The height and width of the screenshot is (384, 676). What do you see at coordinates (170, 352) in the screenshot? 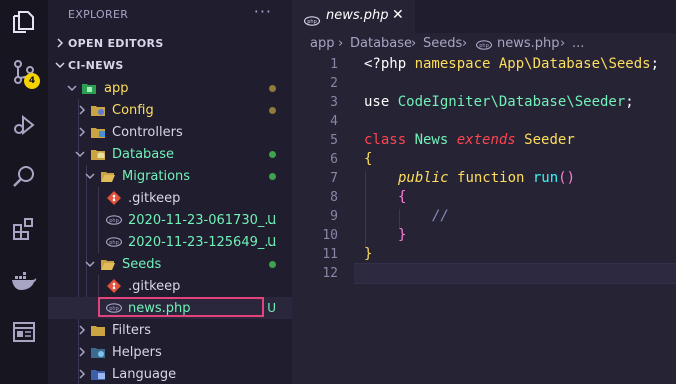
I see `tree-item-helpers: Helpers` at bounding box center [170, 352].